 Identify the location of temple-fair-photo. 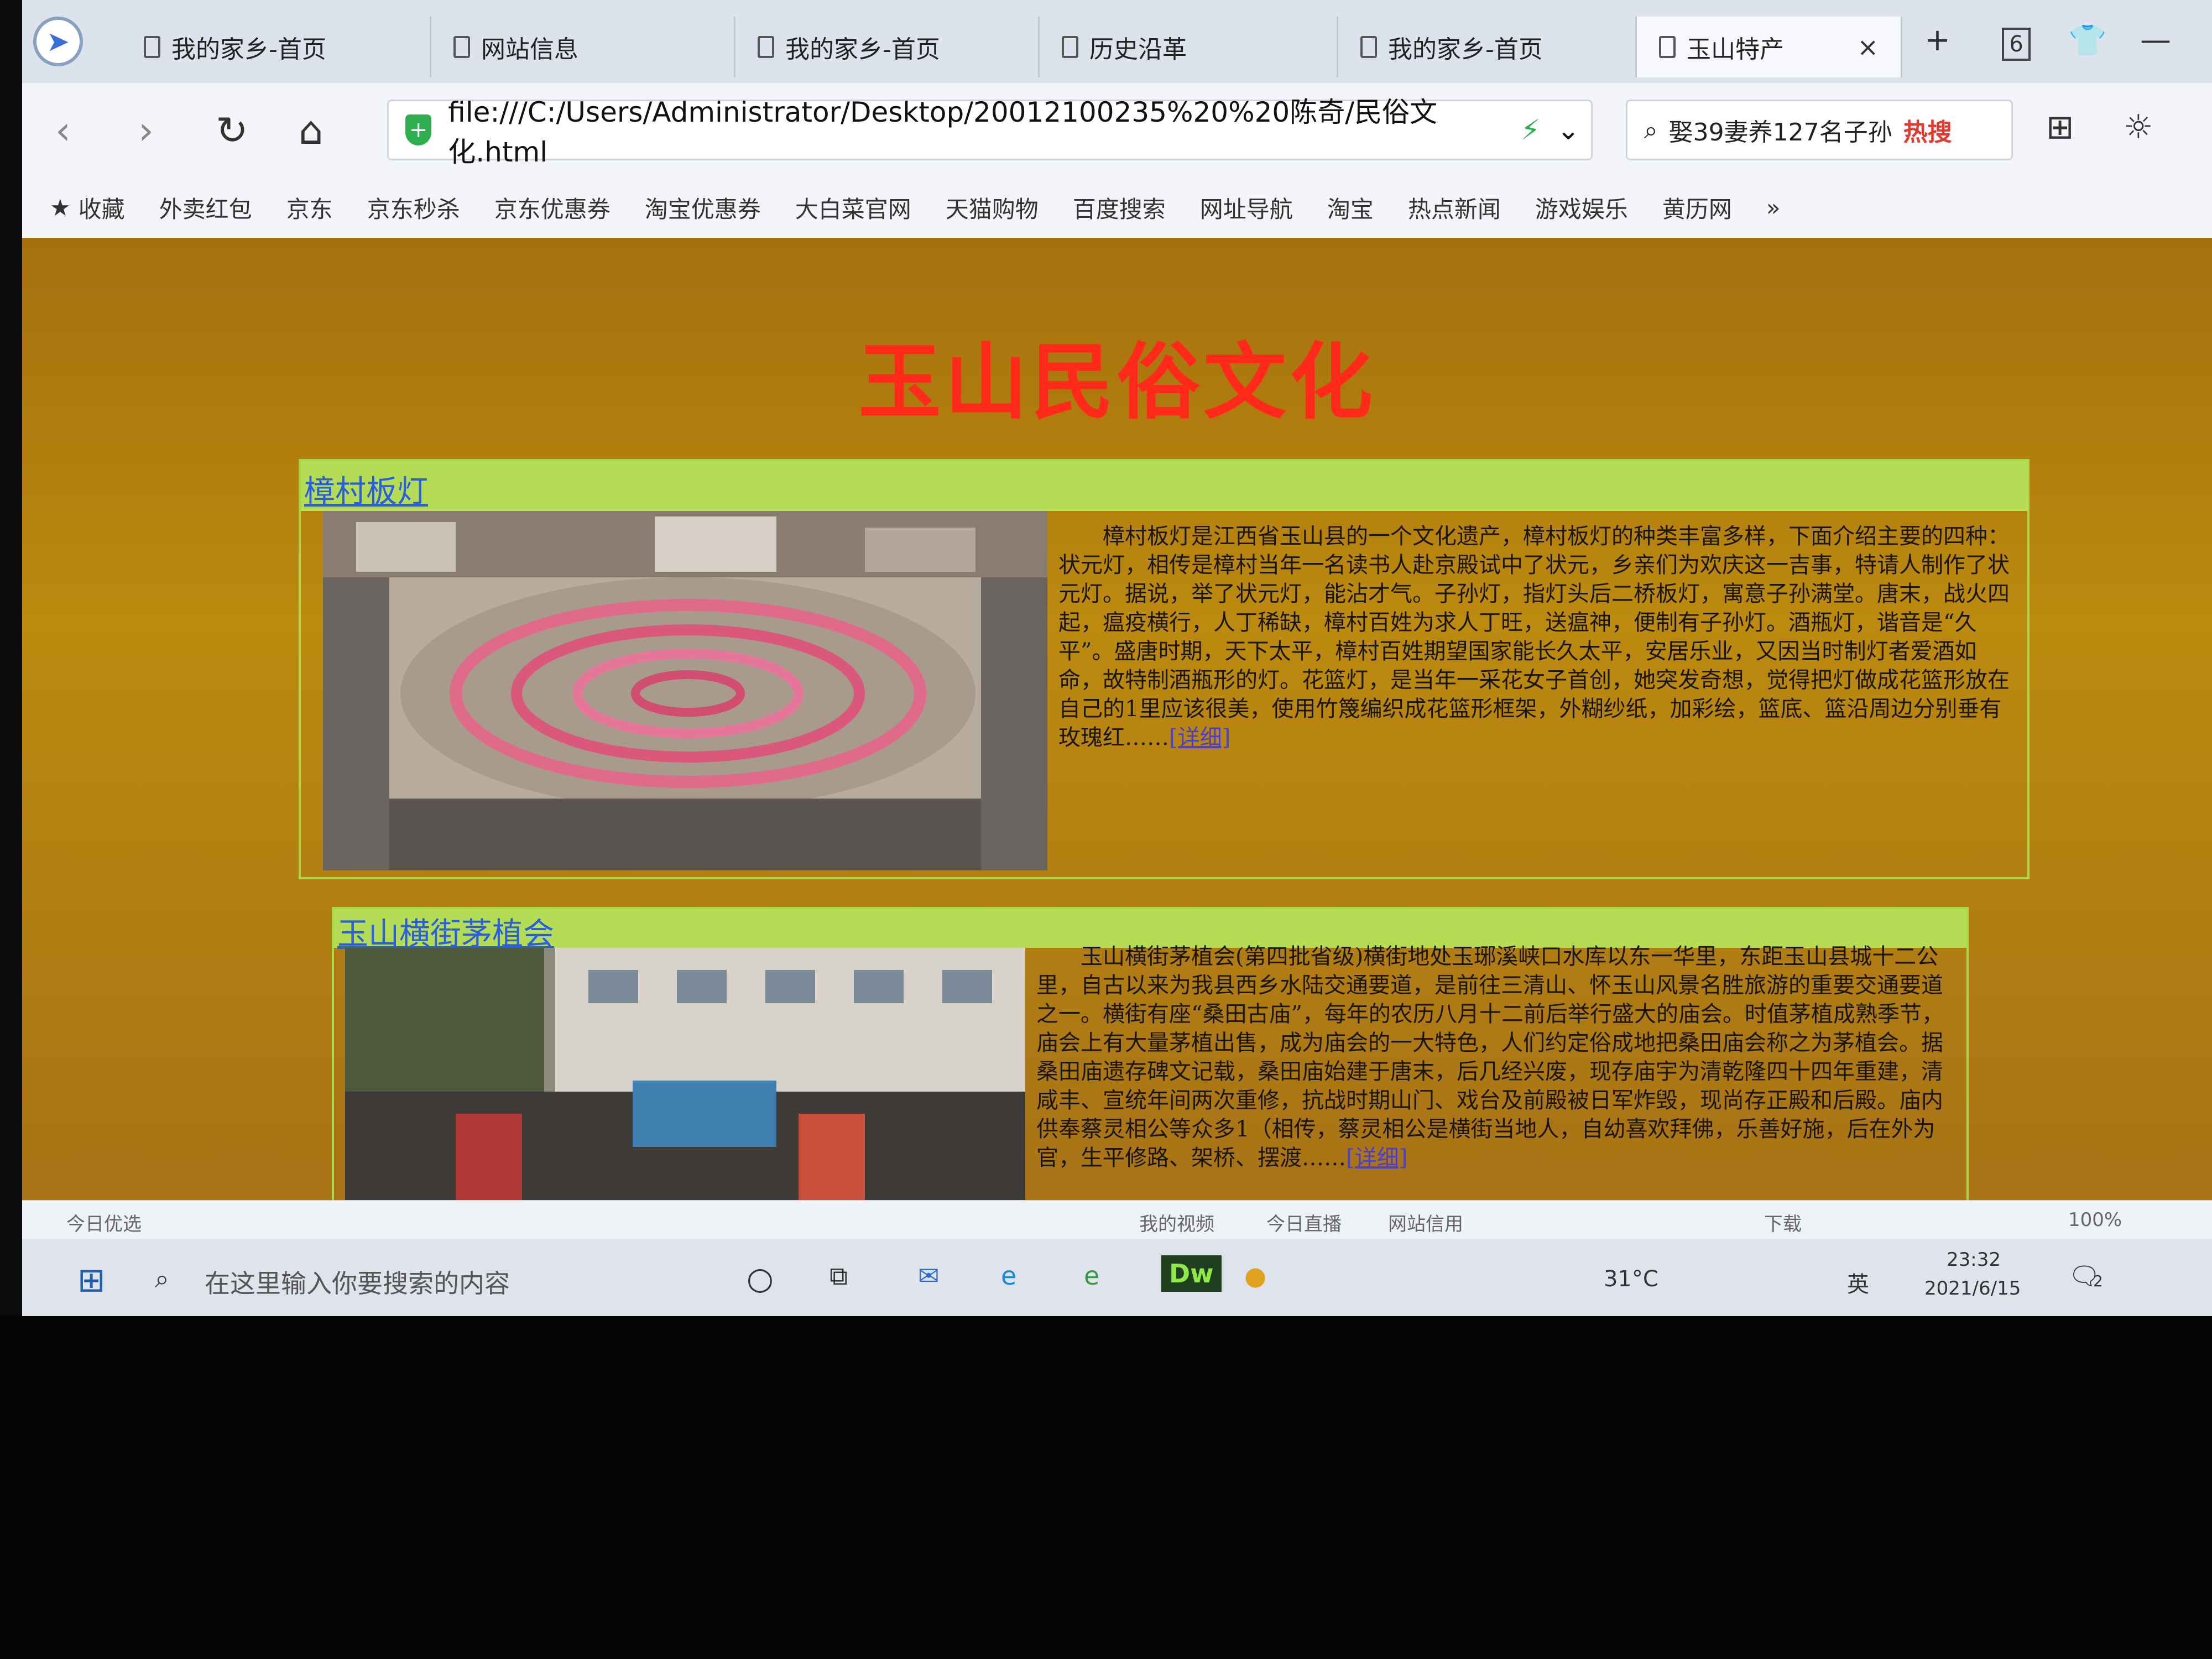
(685, 1074).